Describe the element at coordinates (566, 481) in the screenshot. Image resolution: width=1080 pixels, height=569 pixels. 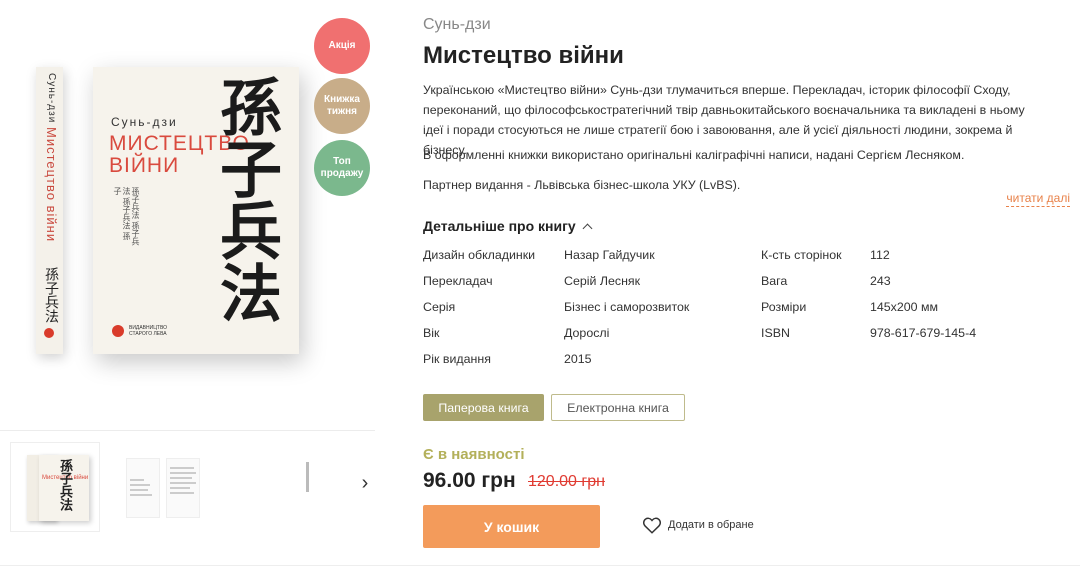
I see `old-price: 120.00 грн` at that location.